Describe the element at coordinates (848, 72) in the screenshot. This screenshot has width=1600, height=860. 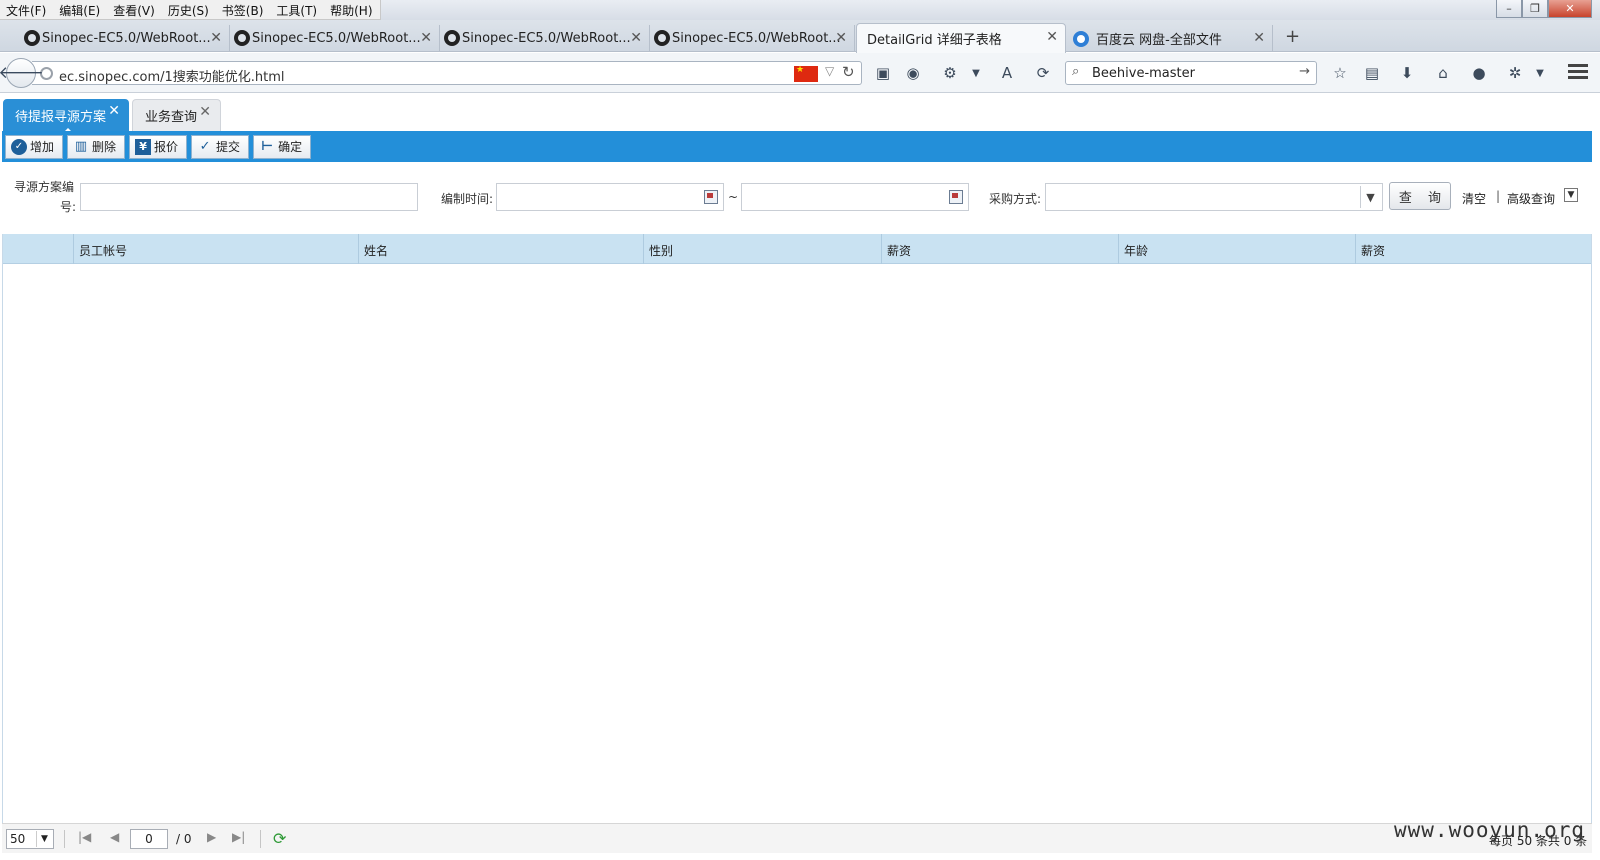
I see `reload-icon: ↻` at that location.